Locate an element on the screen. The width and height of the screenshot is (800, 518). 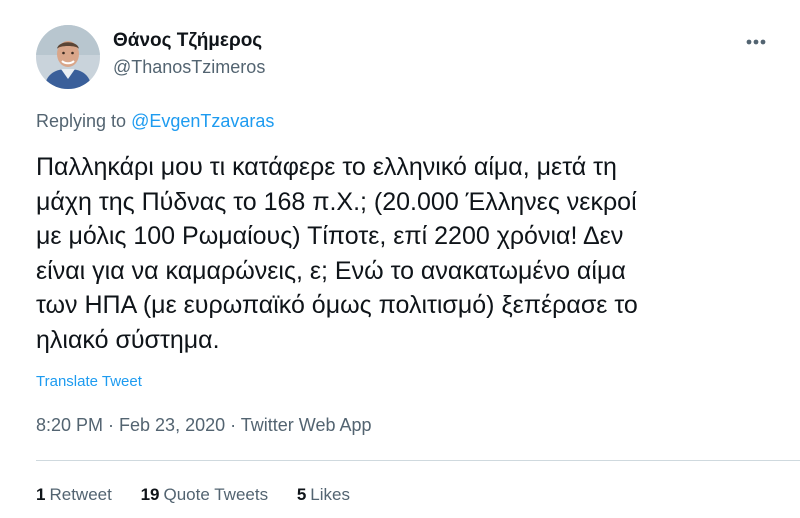
more-options-button is located at coordinates (756, 42).